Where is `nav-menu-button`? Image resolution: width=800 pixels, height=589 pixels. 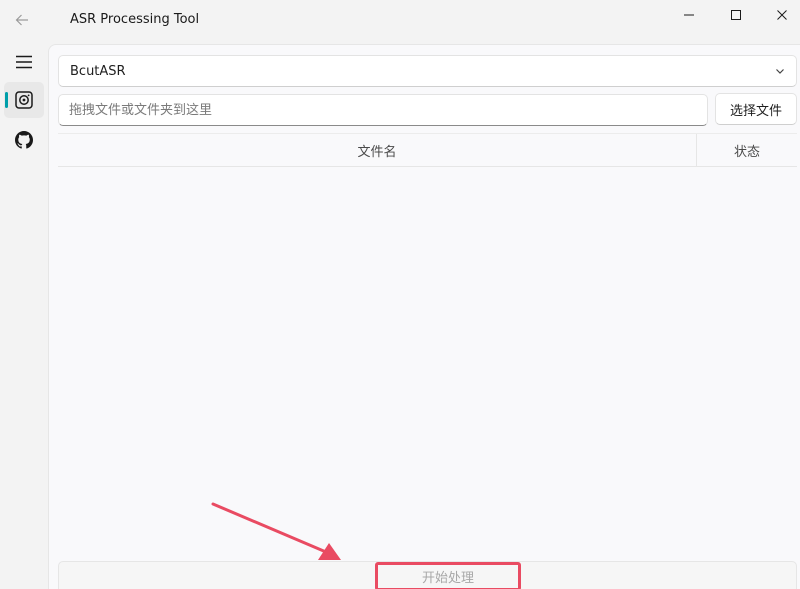
nav-menu-button is located at coordinates (24, 62).